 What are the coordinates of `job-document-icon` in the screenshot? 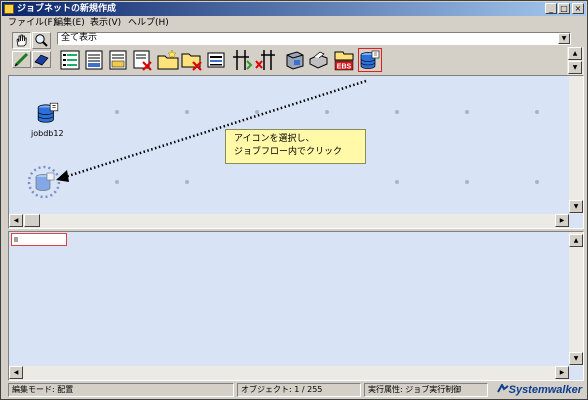 It's located at (94, 60).